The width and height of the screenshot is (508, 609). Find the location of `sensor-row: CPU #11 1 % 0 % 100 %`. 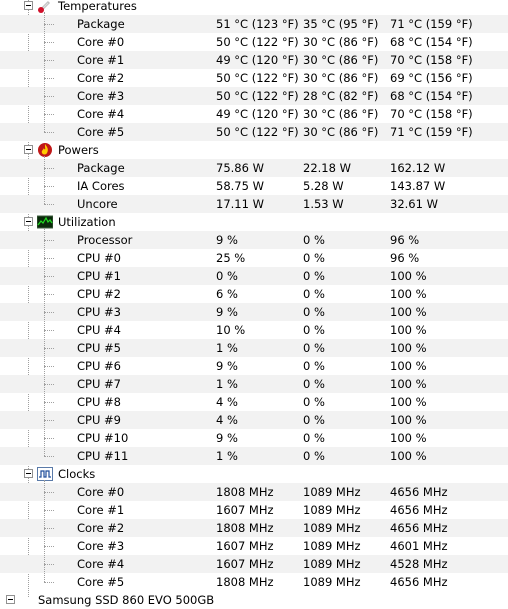

sensor-row: CPU #11 1 % 0 % 100 % is located at coordinates (254, 456).